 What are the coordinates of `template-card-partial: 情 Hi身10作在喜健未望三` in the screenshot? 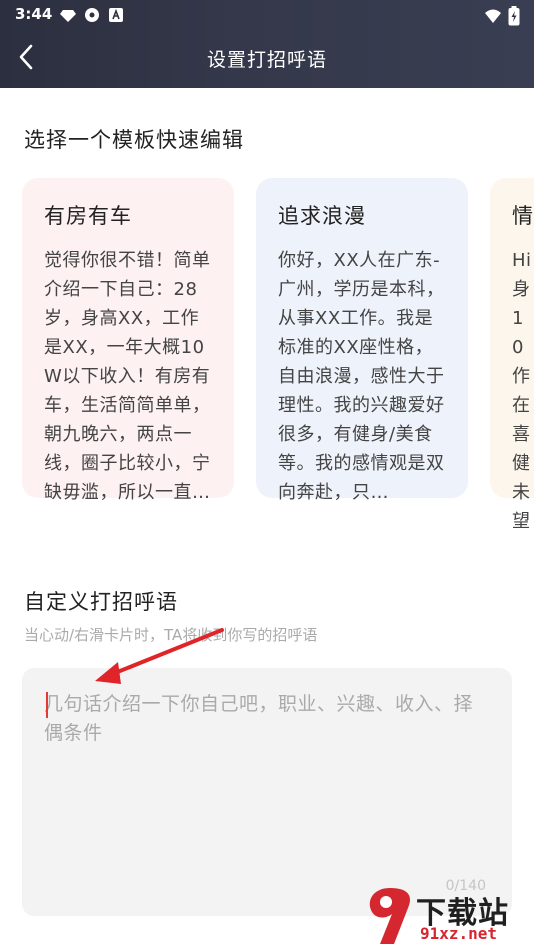 It's located at (512, 355).